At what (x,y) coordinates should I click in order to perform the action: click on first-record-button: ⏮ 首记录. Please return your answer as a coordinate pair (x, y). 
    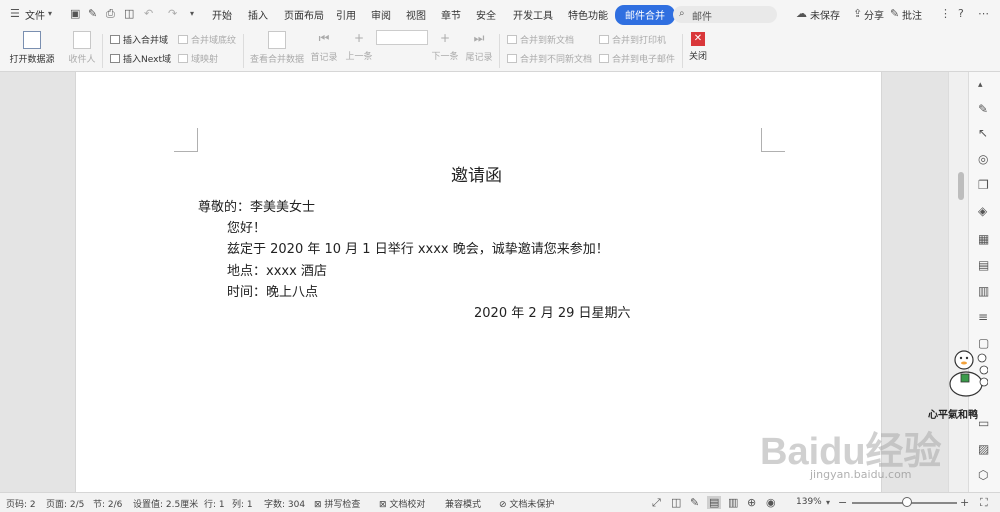
    Looking at the image, I should click on (324, 47).